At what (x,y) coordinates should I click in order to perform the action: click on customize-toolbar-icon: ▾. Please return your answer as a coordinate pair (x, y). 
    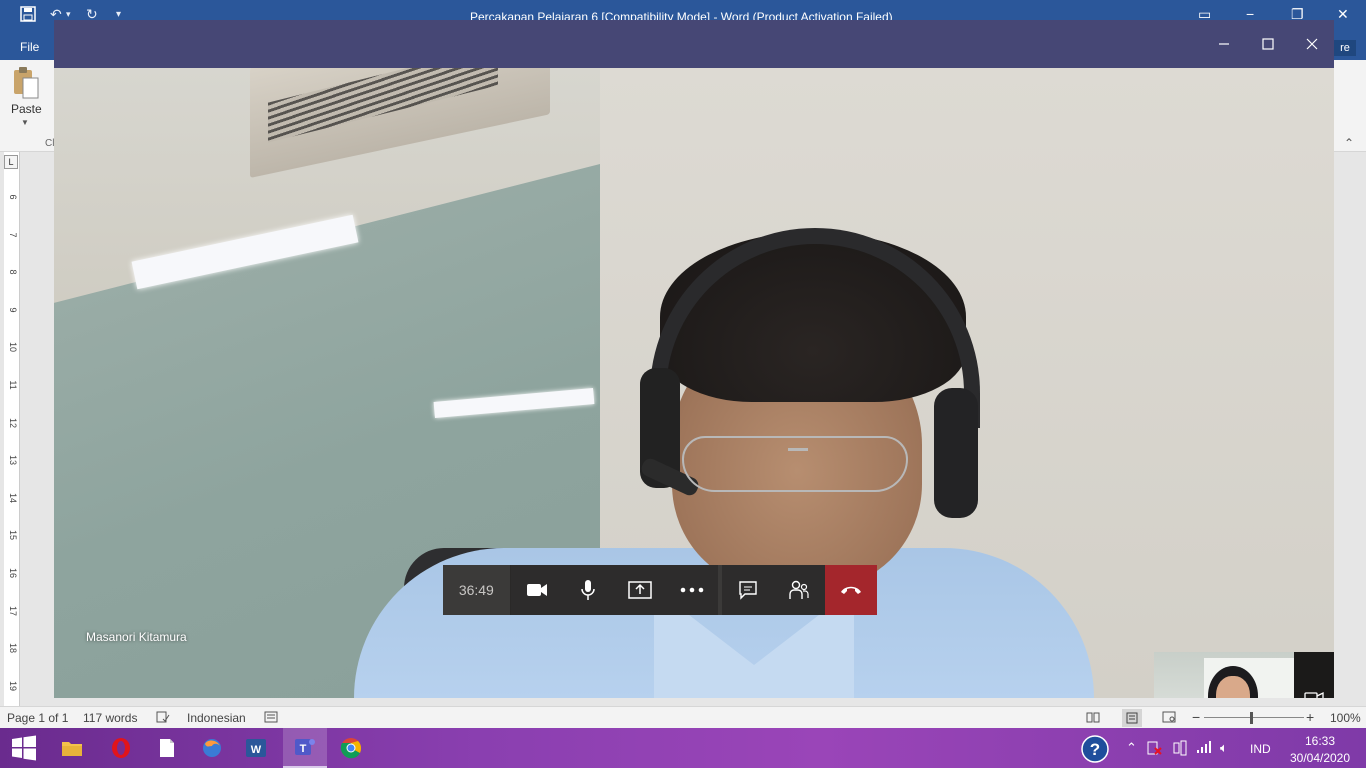
    Looking at the image, I should click on (118, 14).